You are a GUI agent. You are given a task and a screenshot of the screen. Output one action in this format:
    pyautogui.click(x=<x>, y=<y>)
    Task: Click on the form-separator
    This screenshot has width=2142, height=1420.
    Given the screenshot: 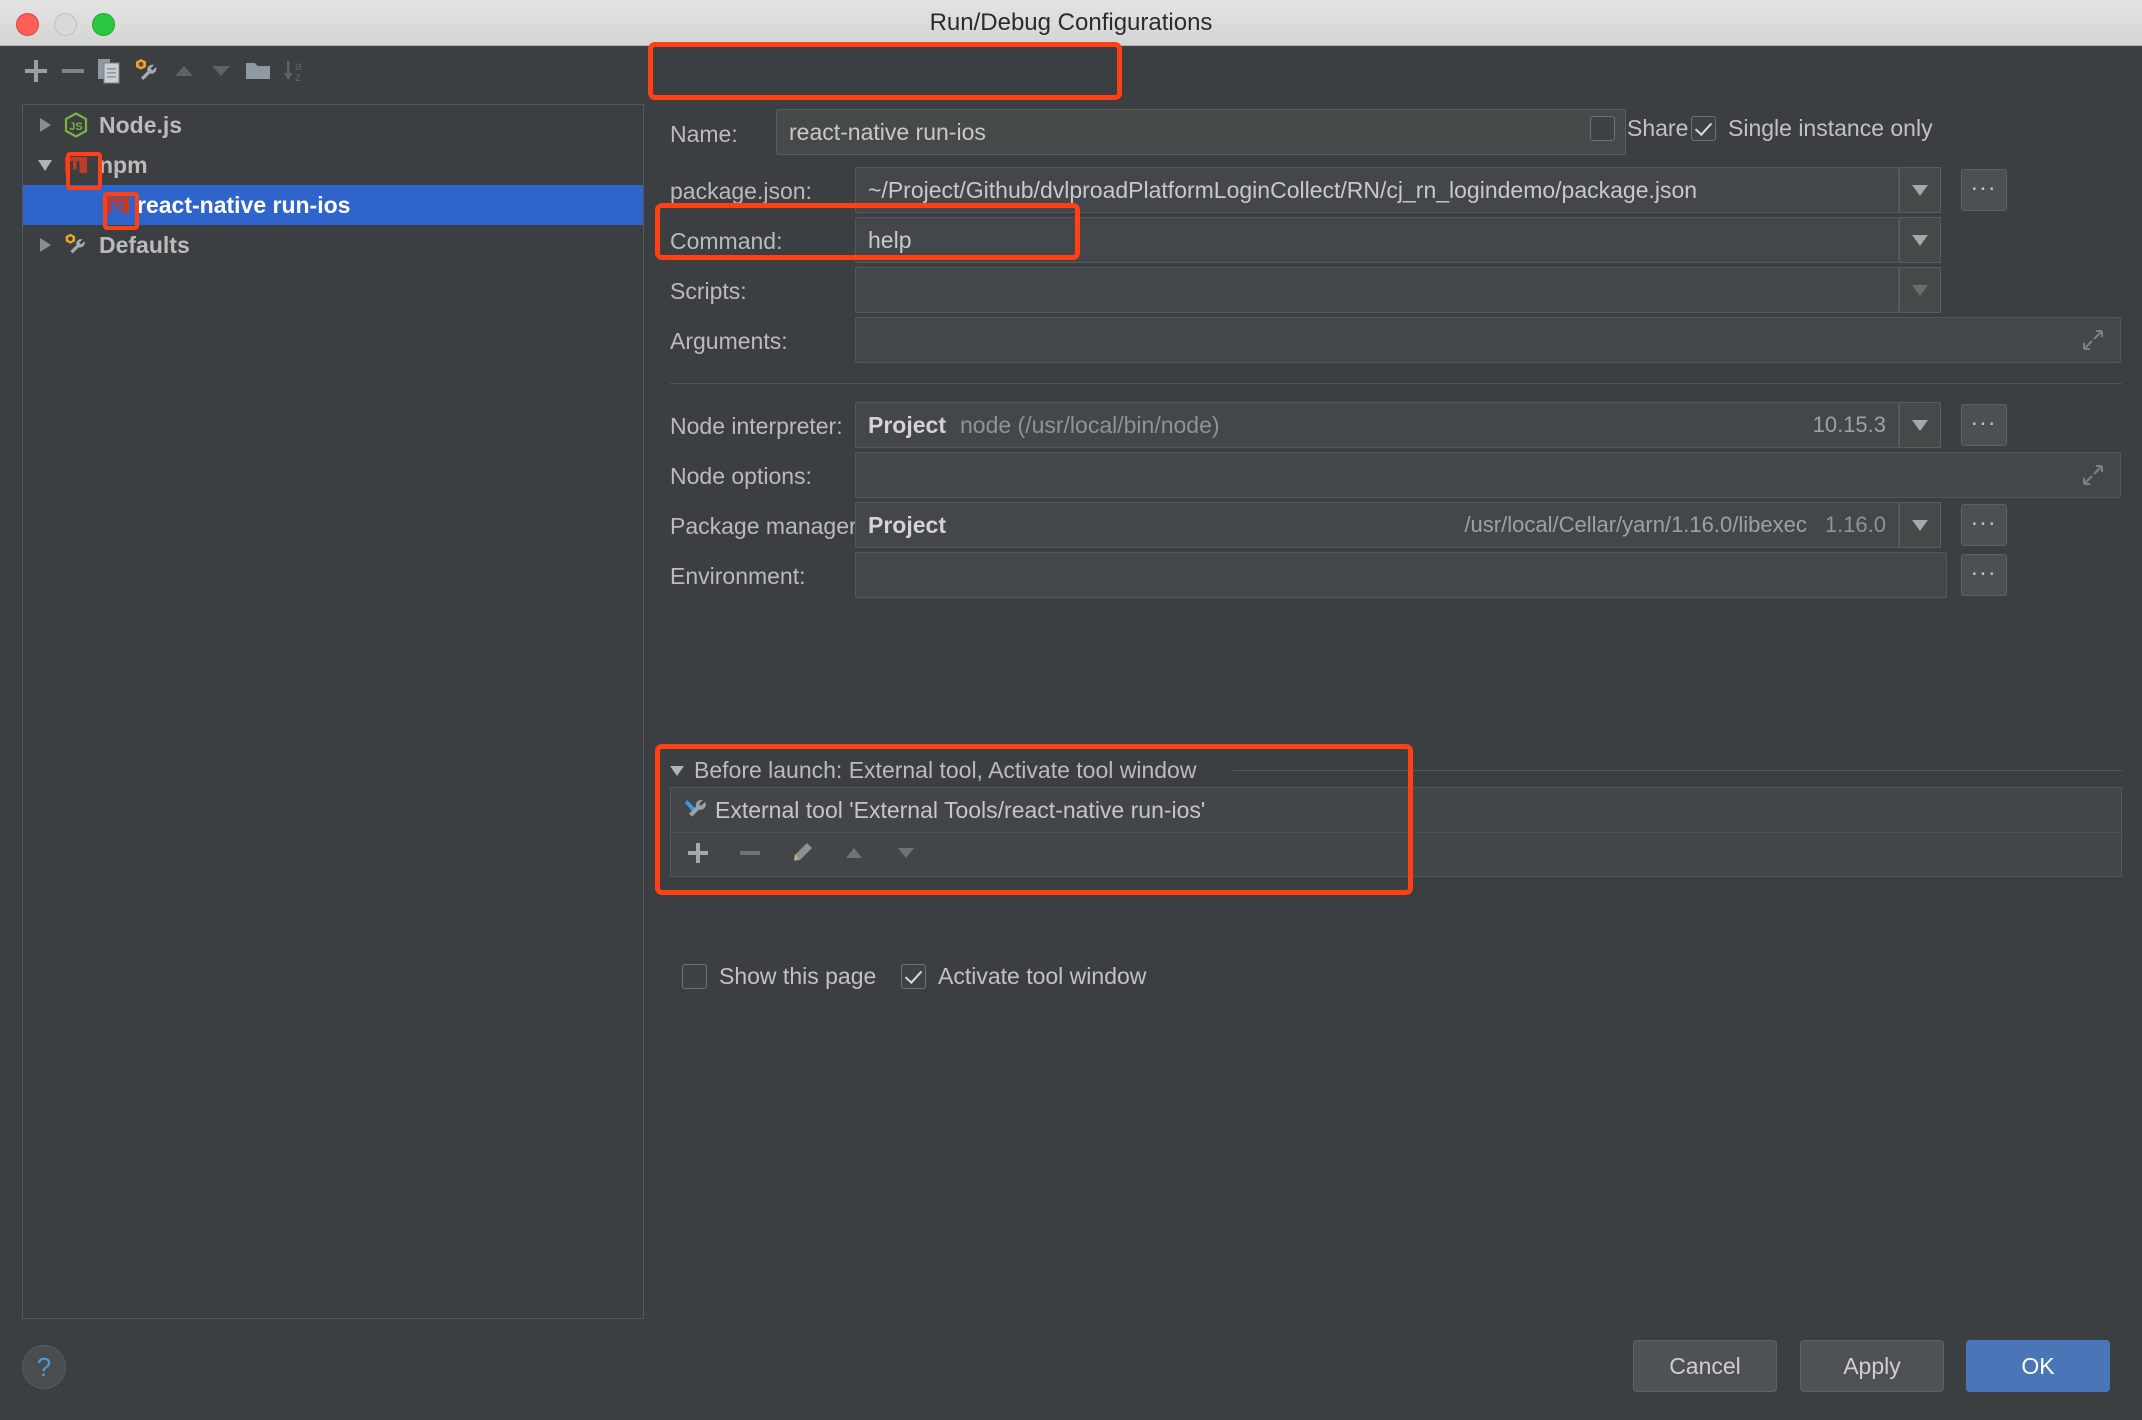 What is the action you would take?
    pyautogui.click(x=1396, y=383)
    